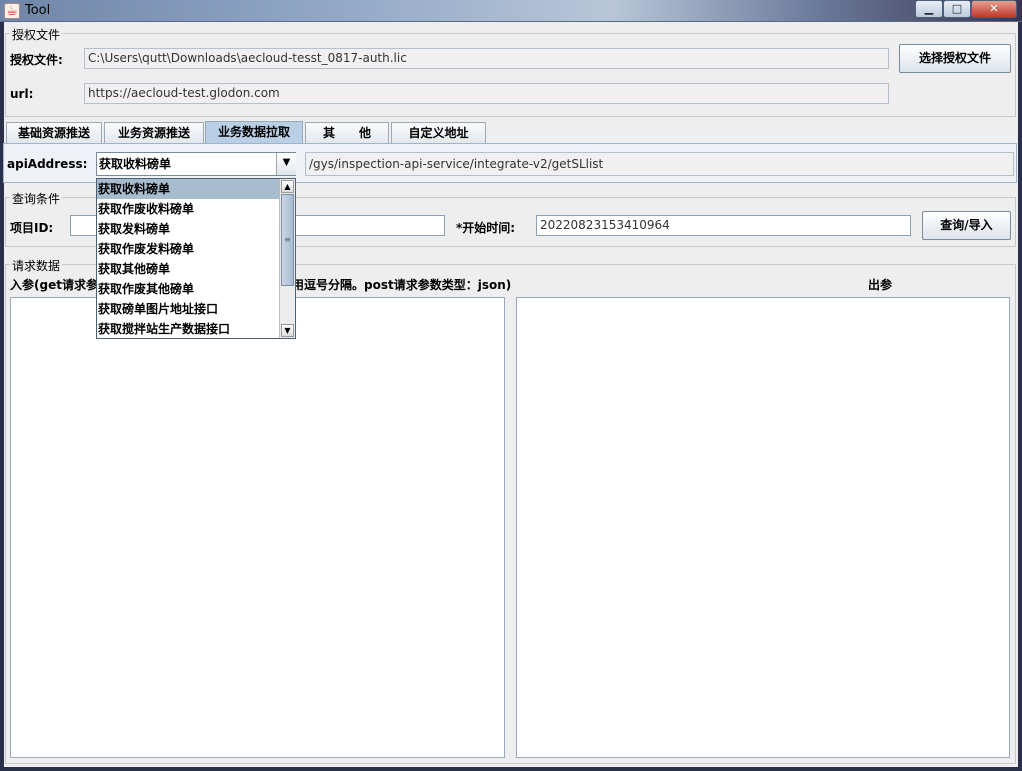  I want to click on java-cup-icon: ☕, so click(12, 11).